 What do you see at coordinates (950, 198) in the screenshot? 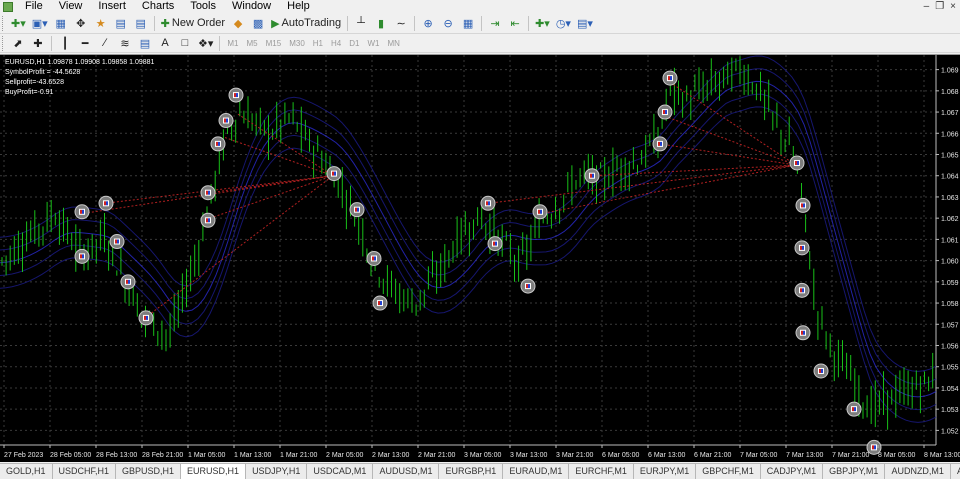
I see `price-axis-label: 1.063` at bounding box center [950, 198].